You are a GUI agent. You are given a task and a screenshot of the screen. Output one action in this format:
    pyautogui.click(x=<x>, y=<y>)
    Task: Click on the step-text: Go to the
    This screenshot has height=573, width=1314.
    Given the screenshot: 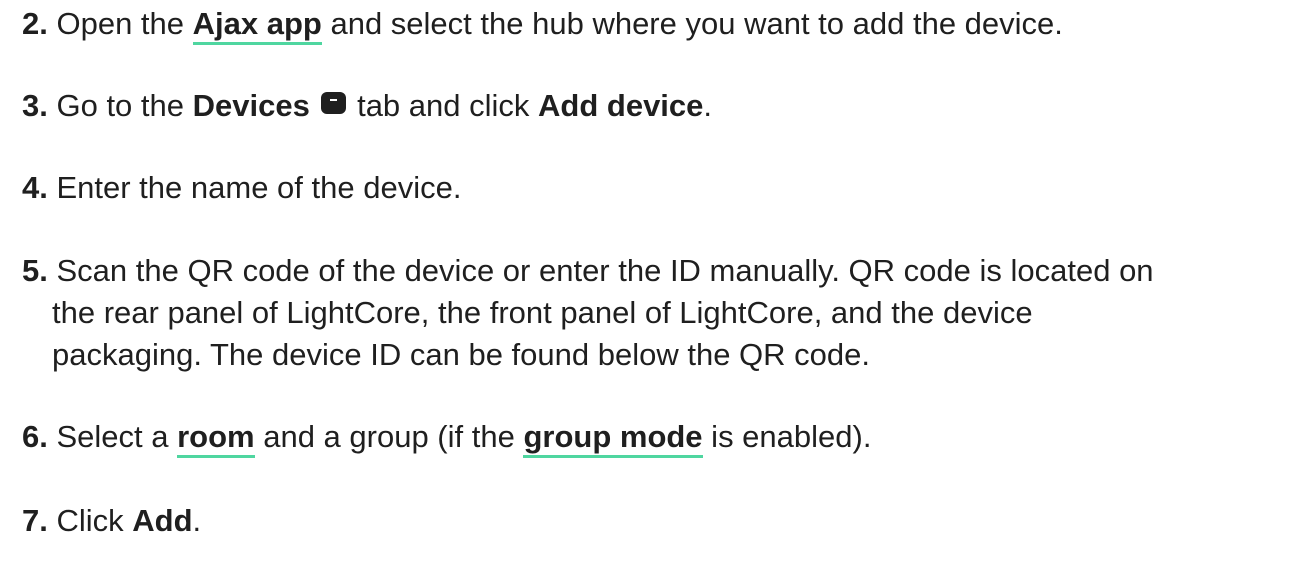 What is the action you would take?
    pyautogui.click(x=120, y=105)
    